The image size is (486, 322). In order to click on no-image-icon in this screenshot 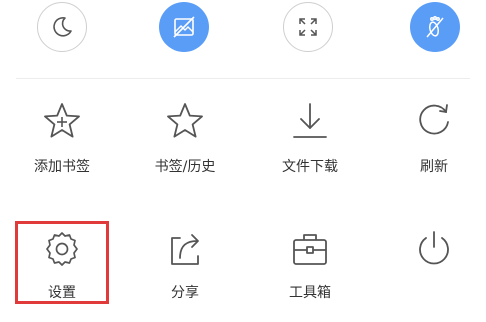, I will do `click(184, 27)`.